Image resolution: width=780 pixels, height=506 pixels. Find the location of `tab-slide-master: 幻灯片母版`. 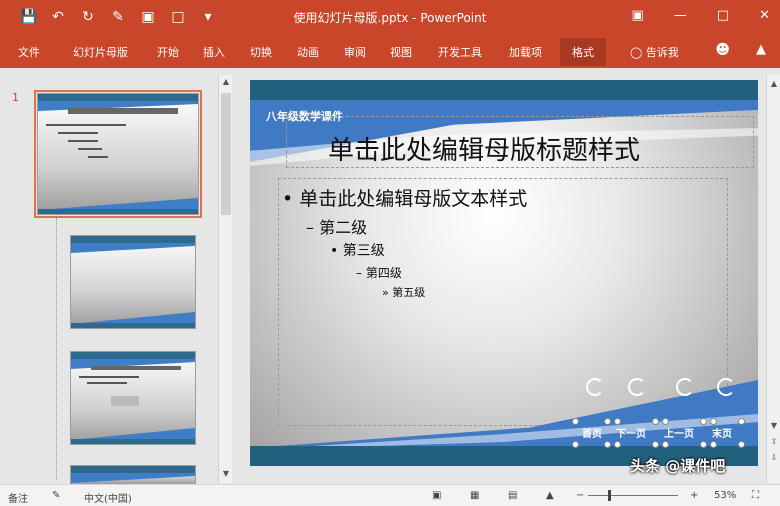

tab-slide-master: 幻灯片母版 is located at coordinates (100, 52).